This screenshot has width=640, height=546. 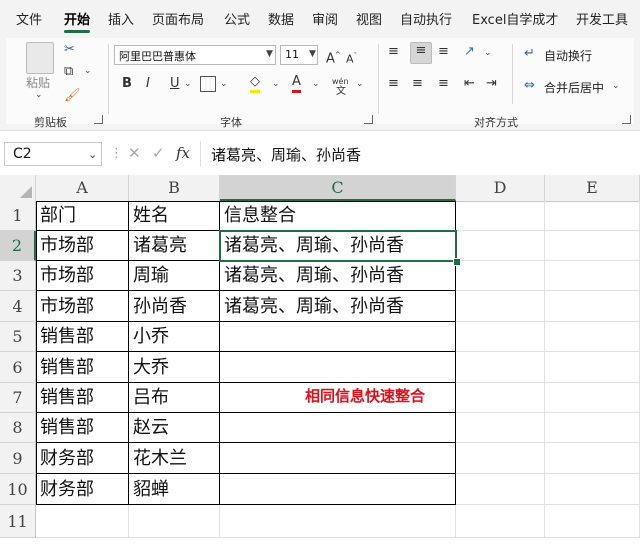 What do you see at coordinates (338, 276) in the screenshot?
I see `cell-c3: 诸葛亮、周瑜、孙尚香` at bounding box center [338, 276].